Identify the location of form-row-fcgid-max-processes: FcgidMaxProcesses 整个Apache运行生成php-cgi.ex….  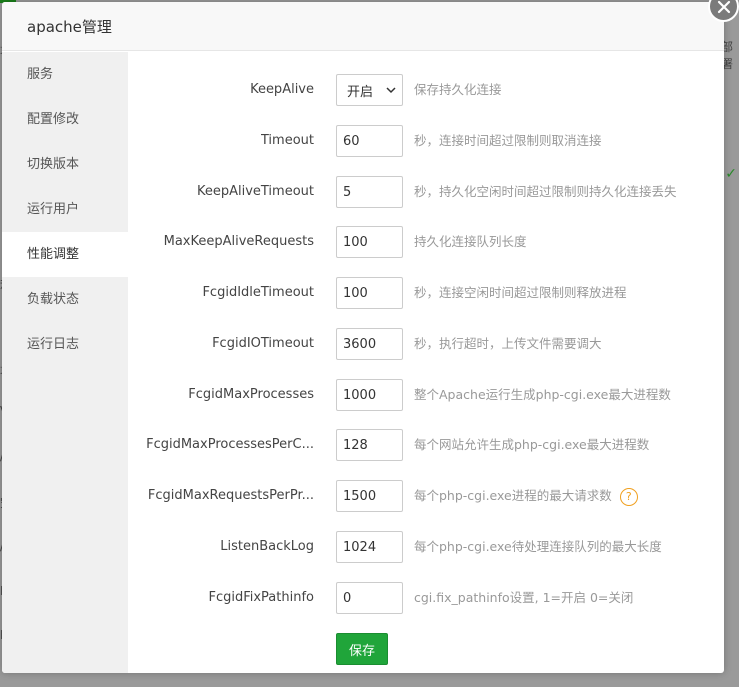
(426, 395).